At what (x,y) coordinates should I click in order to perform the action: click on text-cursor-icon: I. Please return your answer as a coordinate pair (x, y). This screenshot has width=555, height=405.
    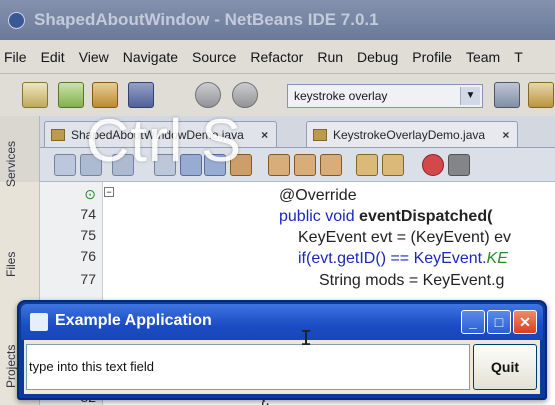
    Looking at the image, I should click on (306, 338).